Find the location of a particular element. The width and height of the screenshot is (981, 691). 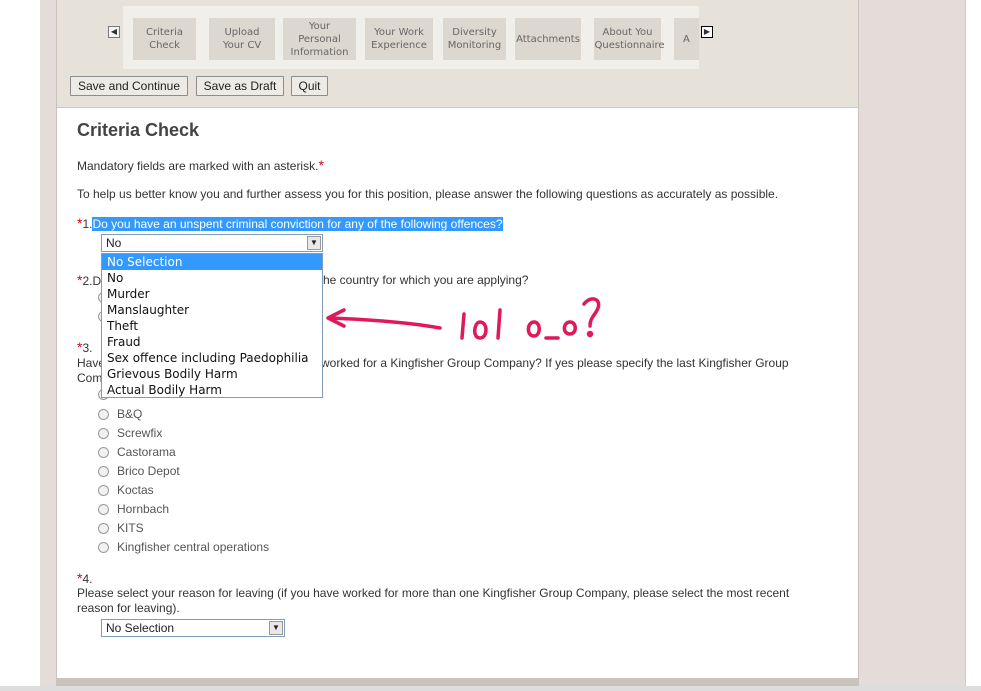

step-label: A is located at coordinates (686, 39).